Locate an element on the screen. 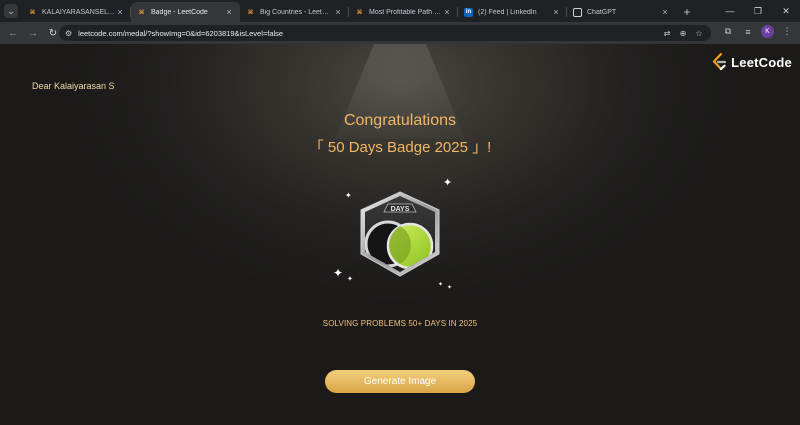  new-tab-button: + is located at coordinates (687, 12).